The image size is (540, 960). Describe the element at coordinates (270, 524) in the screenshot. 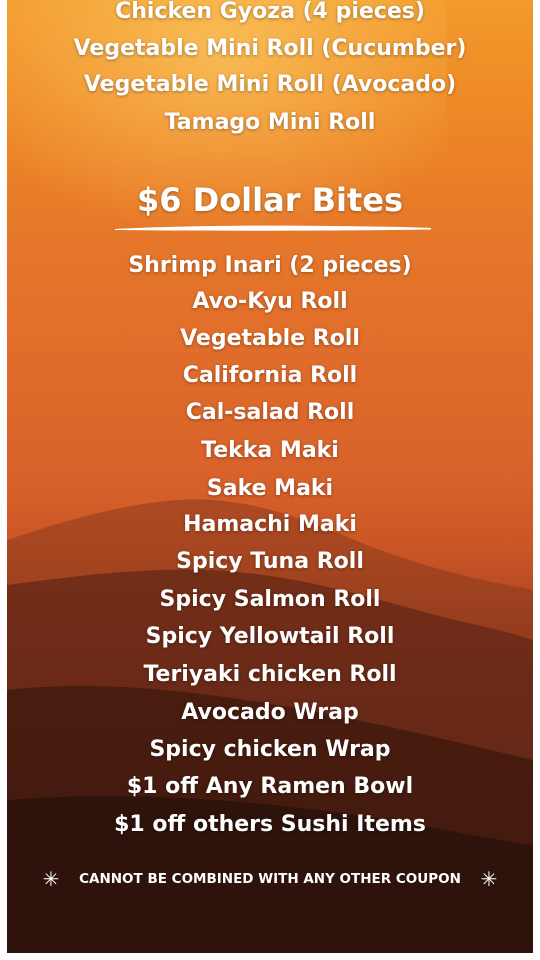

I see `menu-item-hamachi-maki: Hamachi Maki` at that location.